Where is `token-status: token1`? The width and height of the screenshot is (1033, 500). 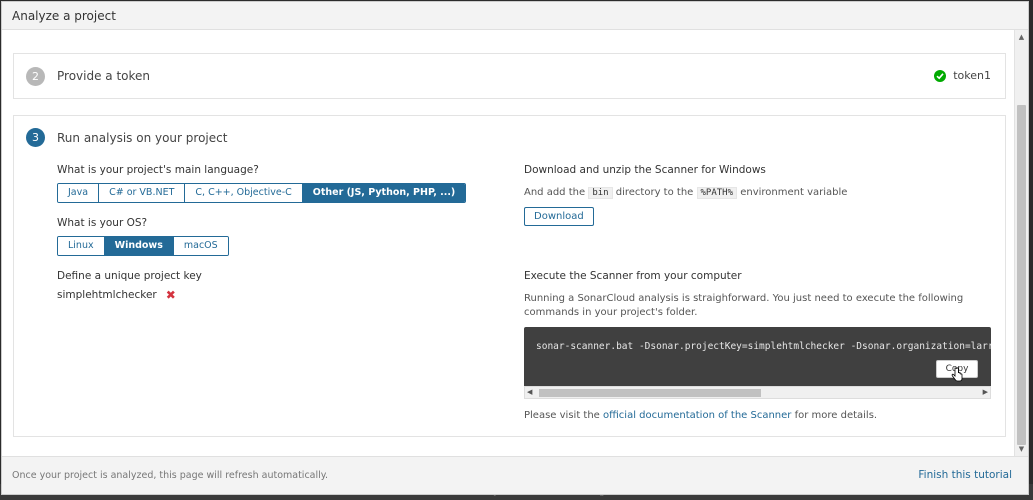 token-status: token1 is located at coordinates (962, 75).